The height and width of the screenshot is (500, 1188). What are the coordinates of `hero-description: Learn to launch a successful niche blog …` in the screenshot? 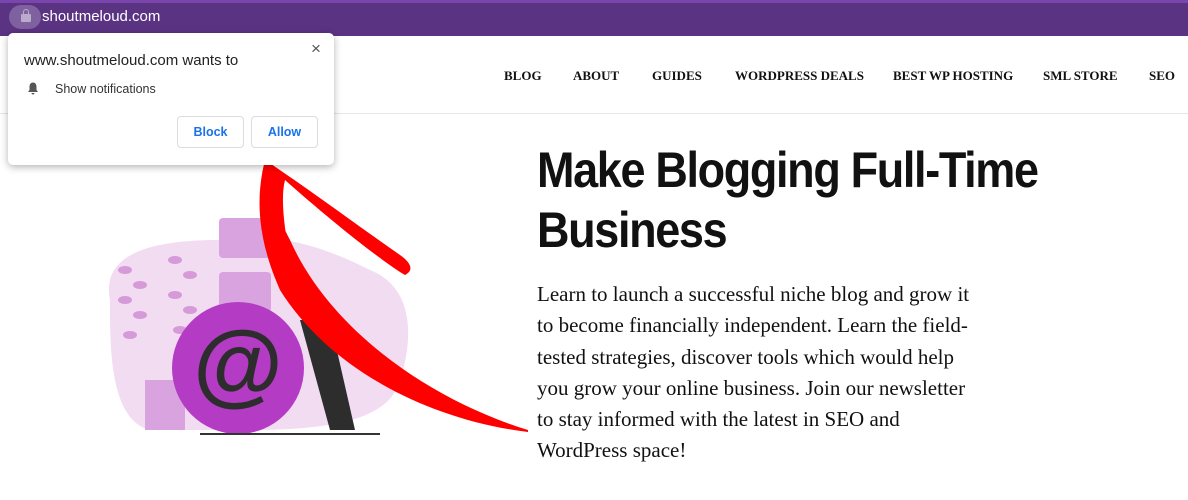 It's located at (753, 372).